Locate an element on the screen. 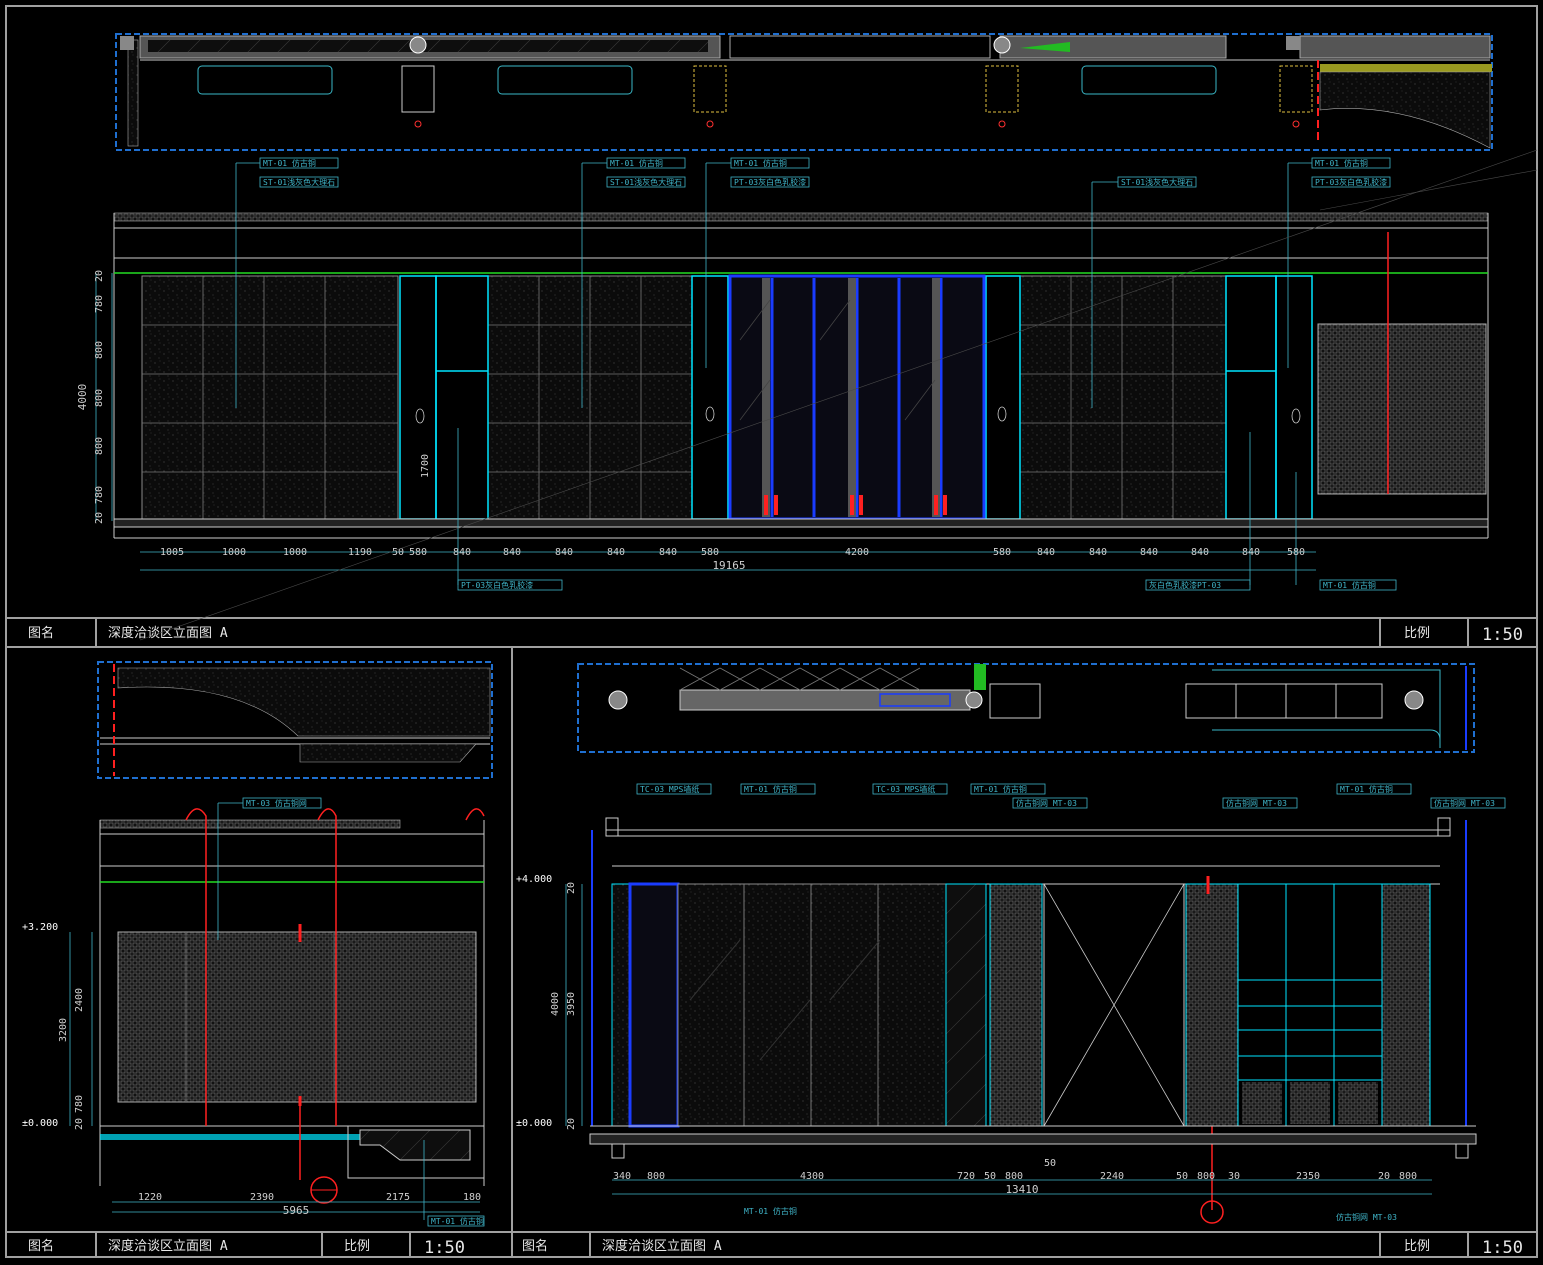 This screenshot has height=1265, width=1543. dim-label: 2390 is located at coordinates (262, 1197).